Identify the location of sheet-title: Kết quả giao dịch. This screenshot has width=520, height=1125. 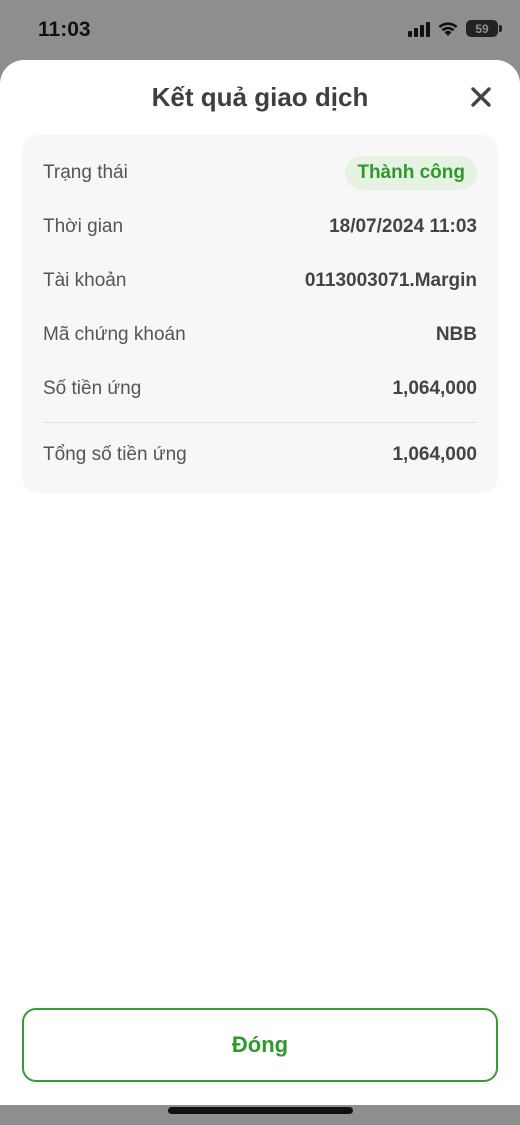
(260, 97).